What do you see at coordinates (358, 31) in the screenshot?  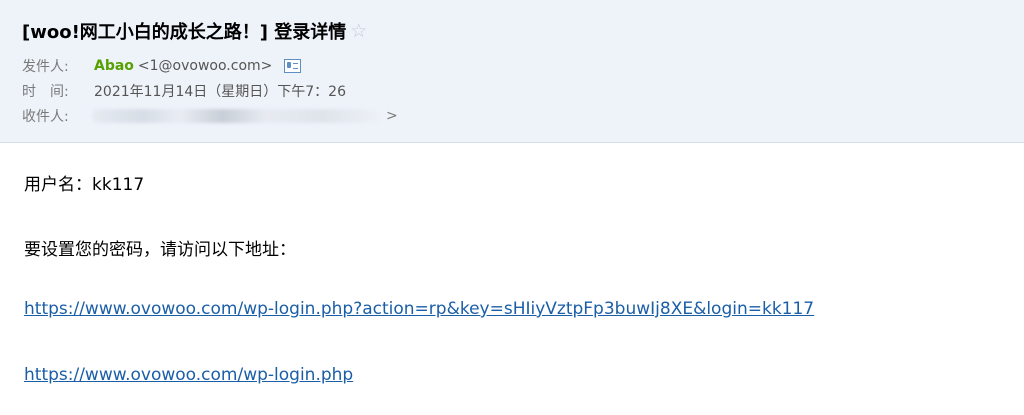 I see `star-icon: ☆` at bounding box center [358, 31].